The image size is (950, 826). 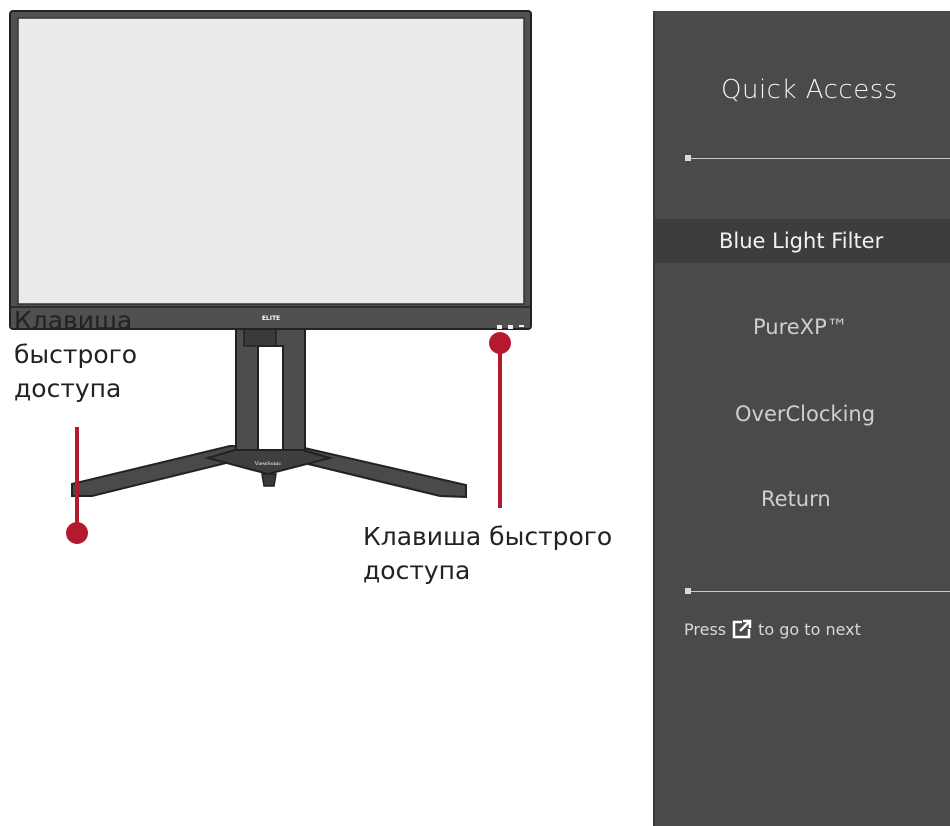 I want to click on osd-divider-bottom, so click(x=817, y=591).